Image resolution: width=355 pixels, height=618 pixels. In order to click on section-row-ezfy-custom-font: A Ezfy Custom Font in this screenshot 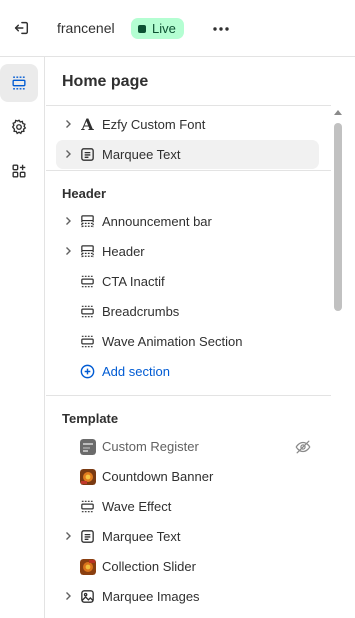, I will do `click(187, 124)`.